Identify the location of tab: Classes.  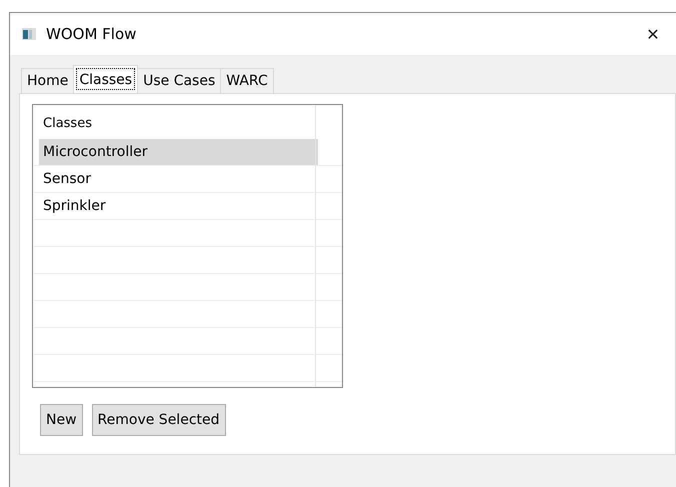
(105, 79).